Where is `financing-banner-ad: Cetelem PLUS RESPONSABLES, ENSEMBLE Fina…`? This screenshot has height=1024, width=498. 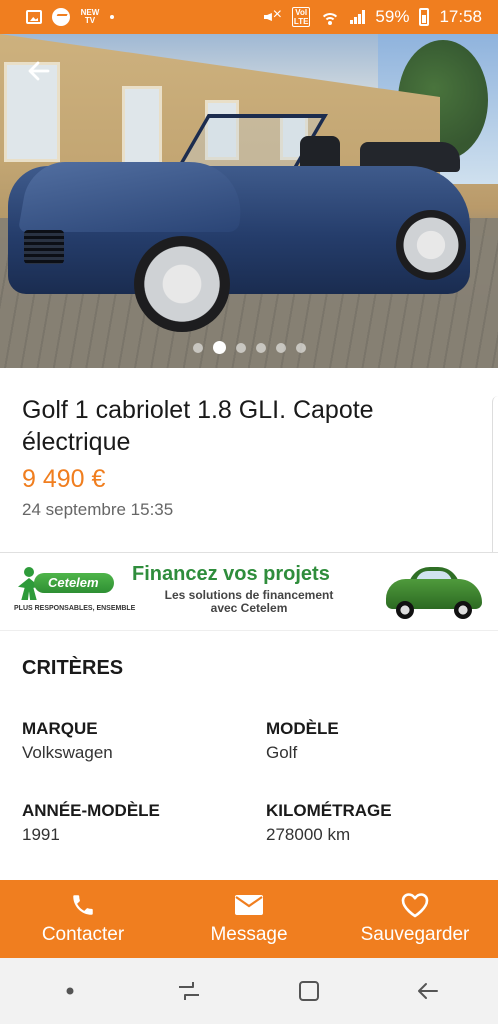
financing-banner-ad: Cetelem PLUS RESPONSABLES, ENSEMBLE Fina… is located at coordinates (249, 591).